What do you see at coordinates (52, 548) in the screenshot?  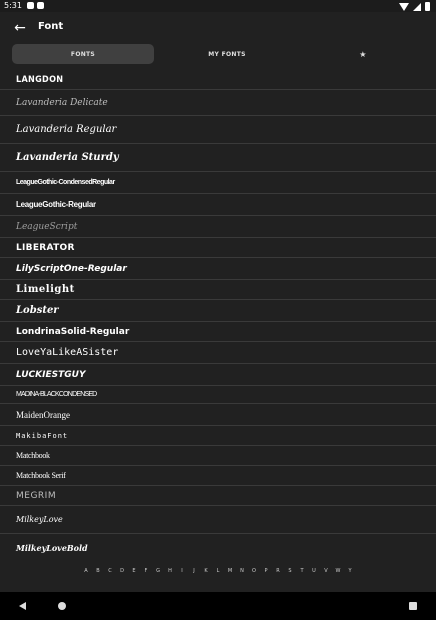 I see `font-item-label: MilkeyLoveBold` at bounding box center [52, 548].